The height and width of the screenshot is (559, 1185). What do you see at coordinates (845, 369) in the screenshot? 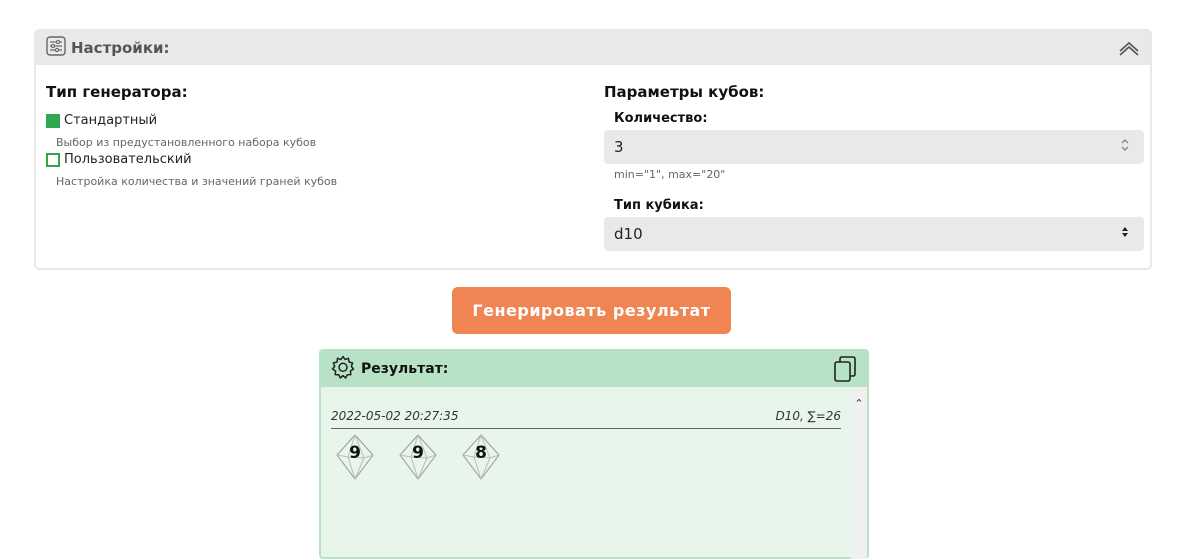
I see `copy-icon` at bounding box center [845, 369].